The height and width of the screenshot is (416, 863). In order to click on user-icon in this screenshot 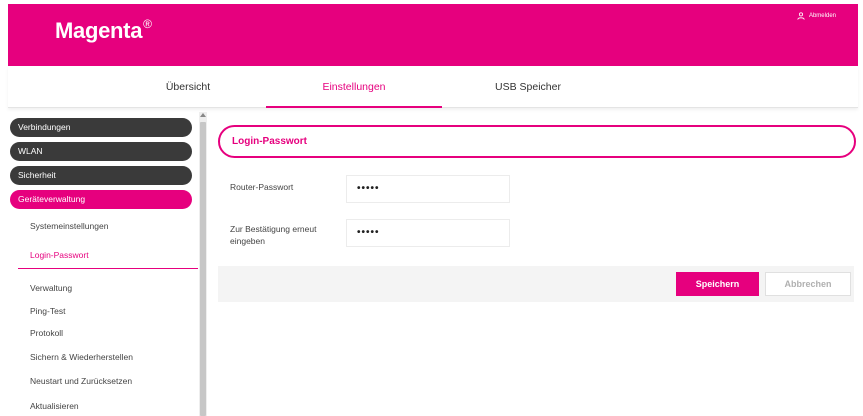, I will do `click(801, 16)`.